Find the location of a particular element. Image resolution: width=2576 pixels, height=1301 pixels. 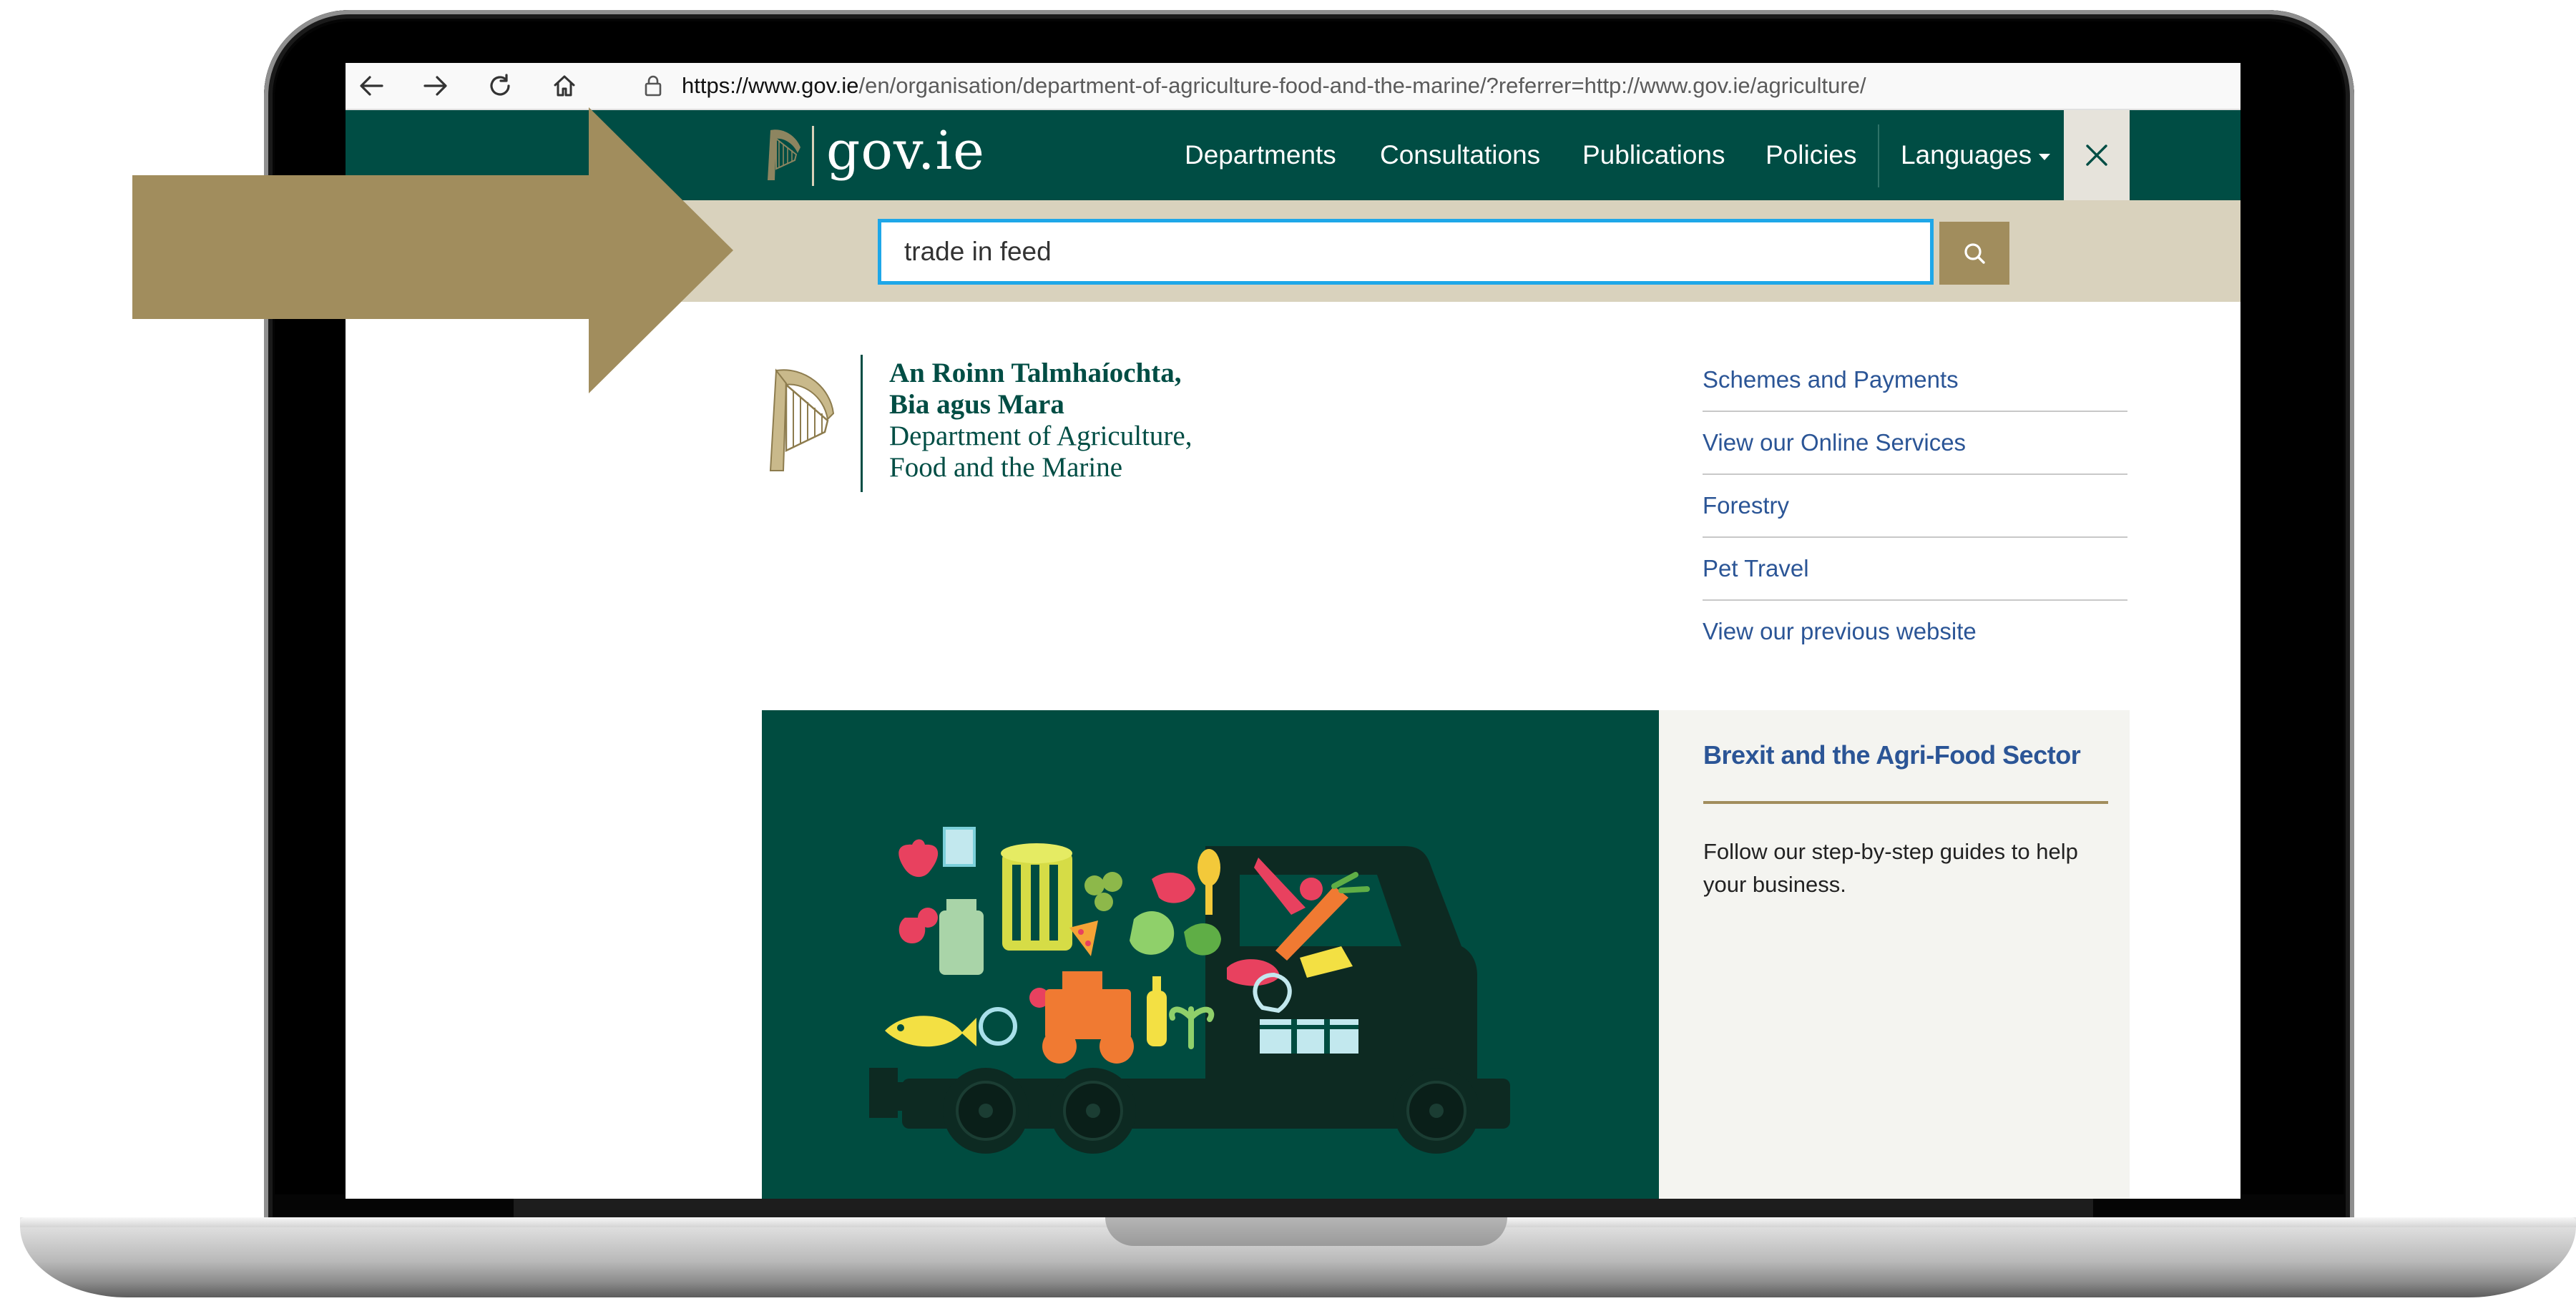

reload-icon is located at coordinates (500, 85).